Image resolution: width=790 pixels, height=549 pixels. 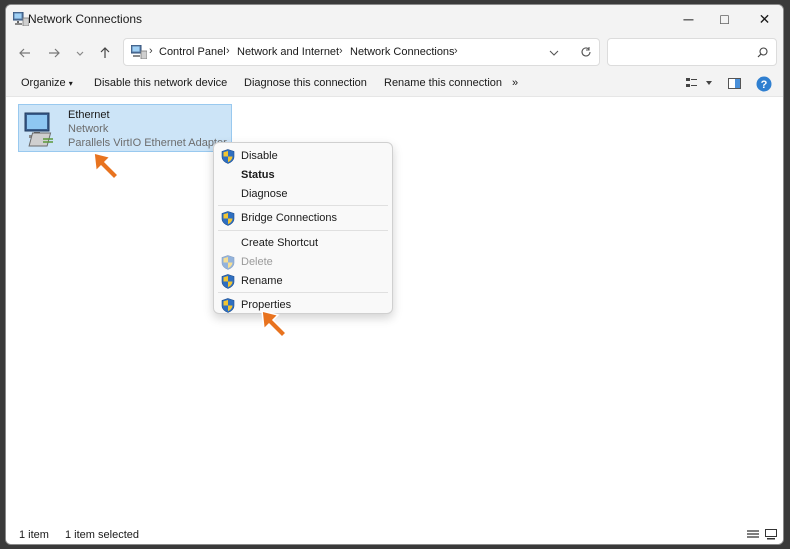 What do you see at coordinates (192, 52) in the screenshot?
I see `breadcrumb-control-panel: Control Panel` at bounding box center [192, 52].